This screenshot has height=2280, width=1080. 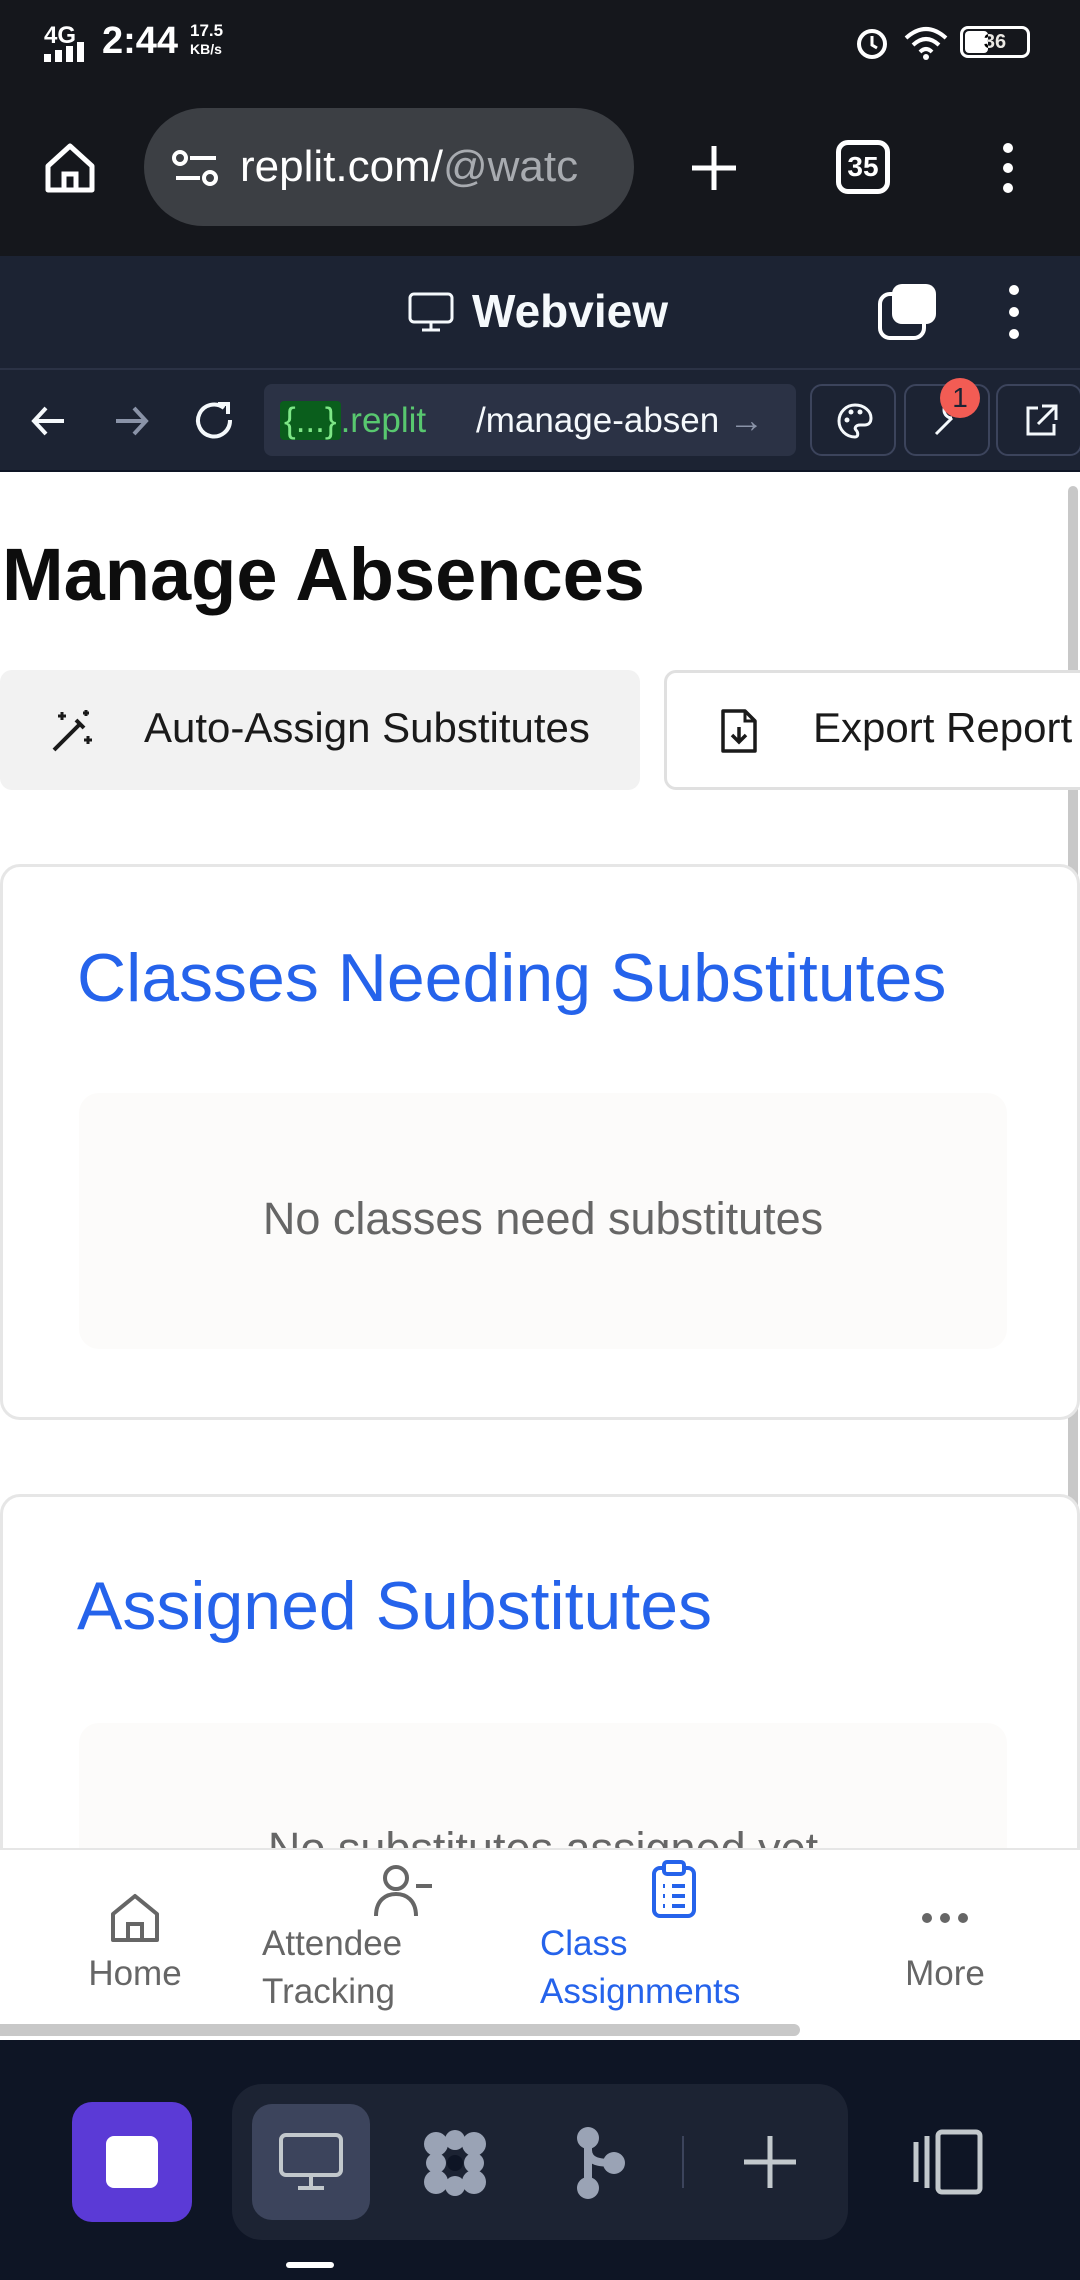 I want to click on webview-tool-button, so click(x=311, y=2162).